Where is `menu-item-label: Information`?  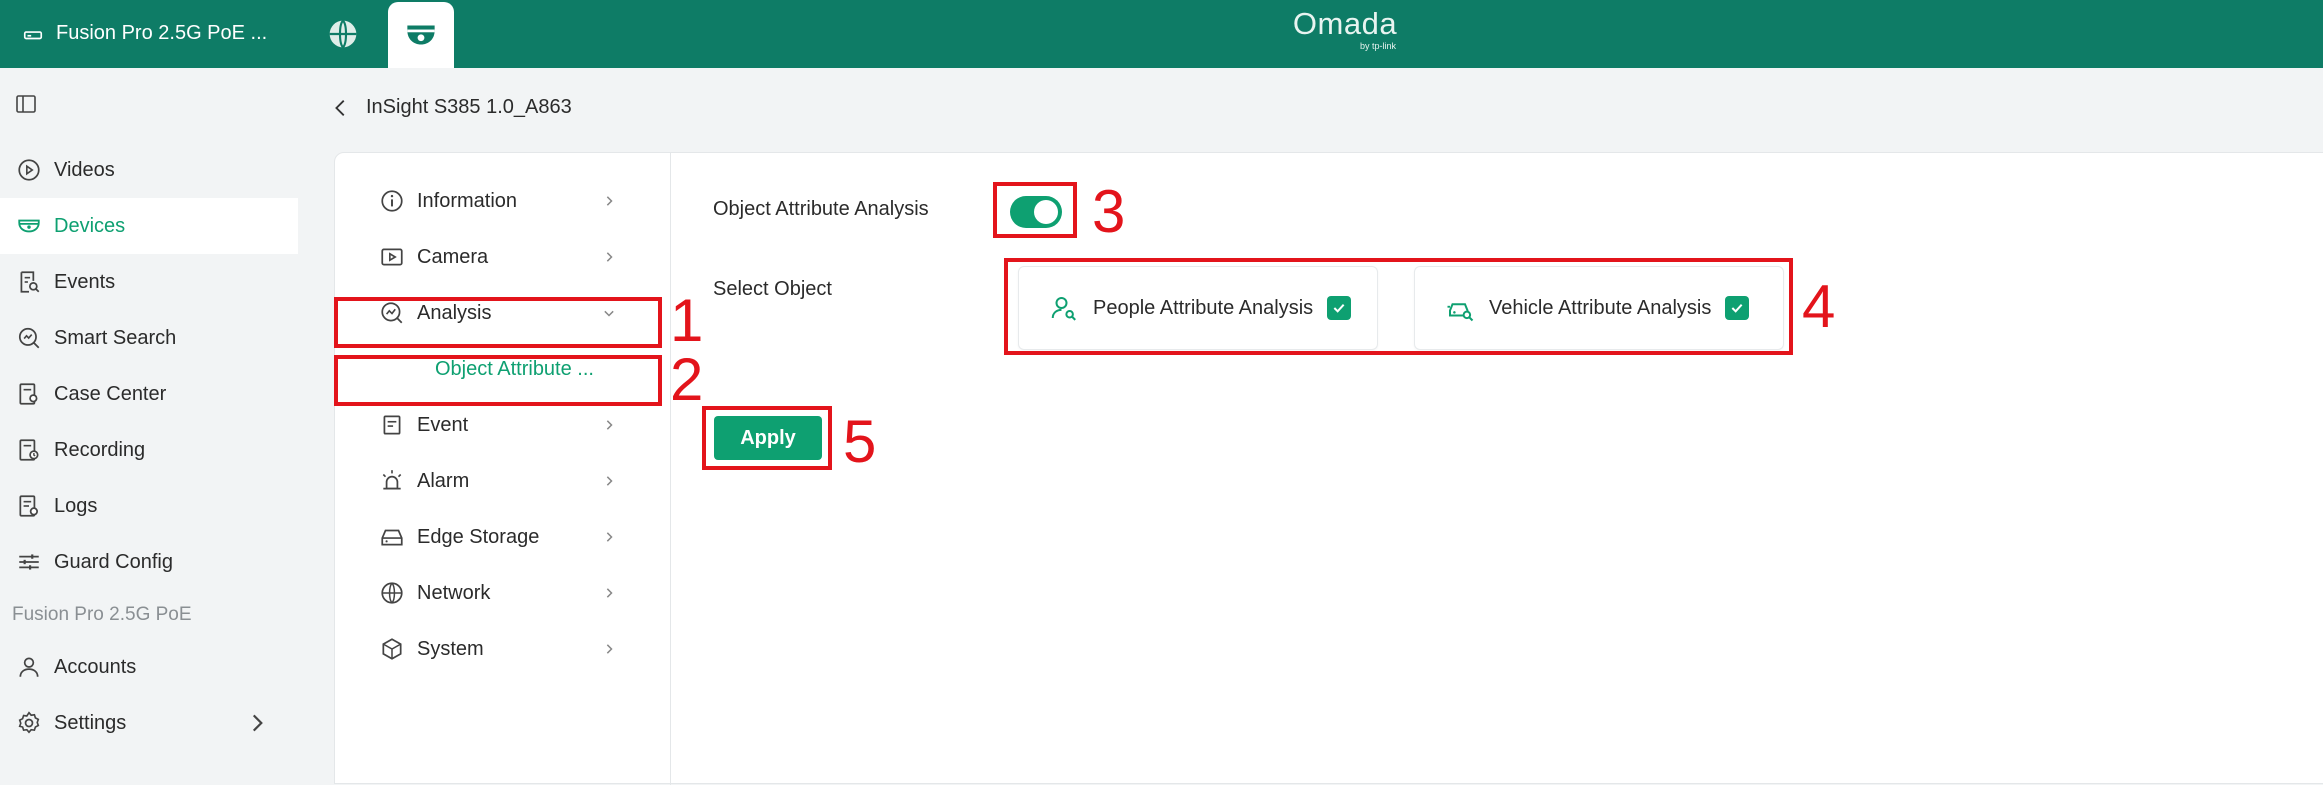 menu-item-label: Information is located at coordinates (467, 200).